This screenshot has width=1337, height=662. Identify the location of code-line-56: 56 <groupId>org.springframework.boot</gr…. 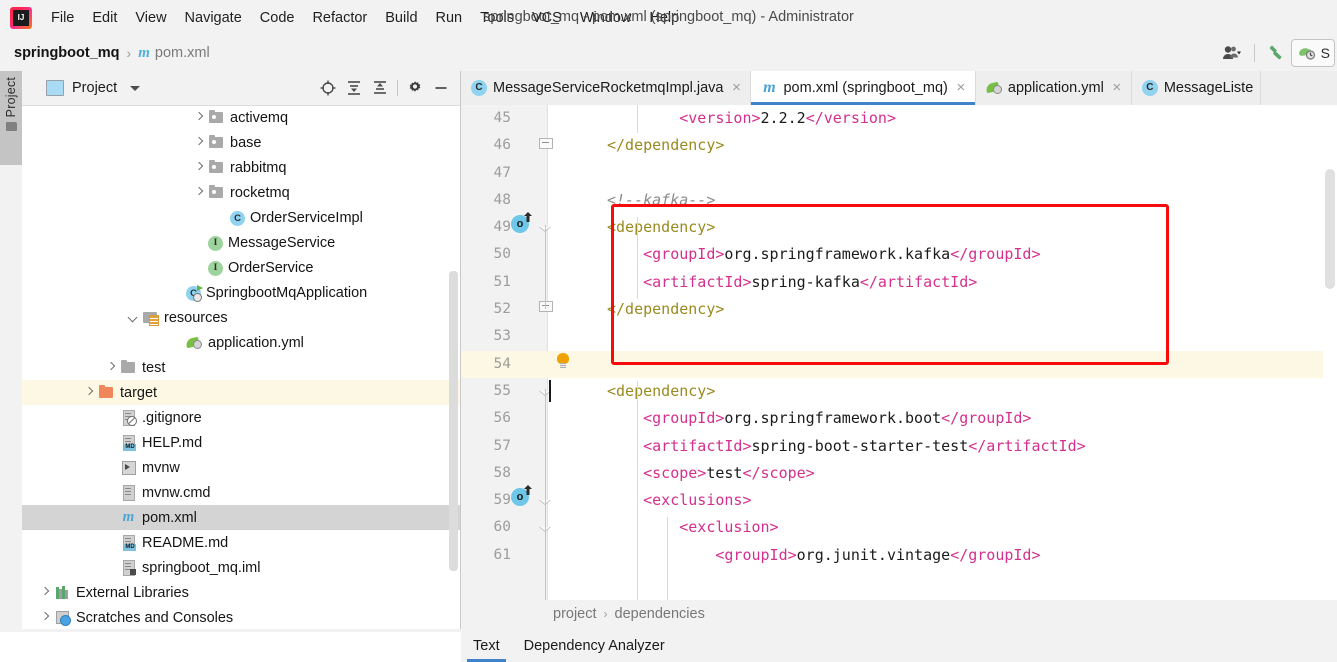
(899, 418).